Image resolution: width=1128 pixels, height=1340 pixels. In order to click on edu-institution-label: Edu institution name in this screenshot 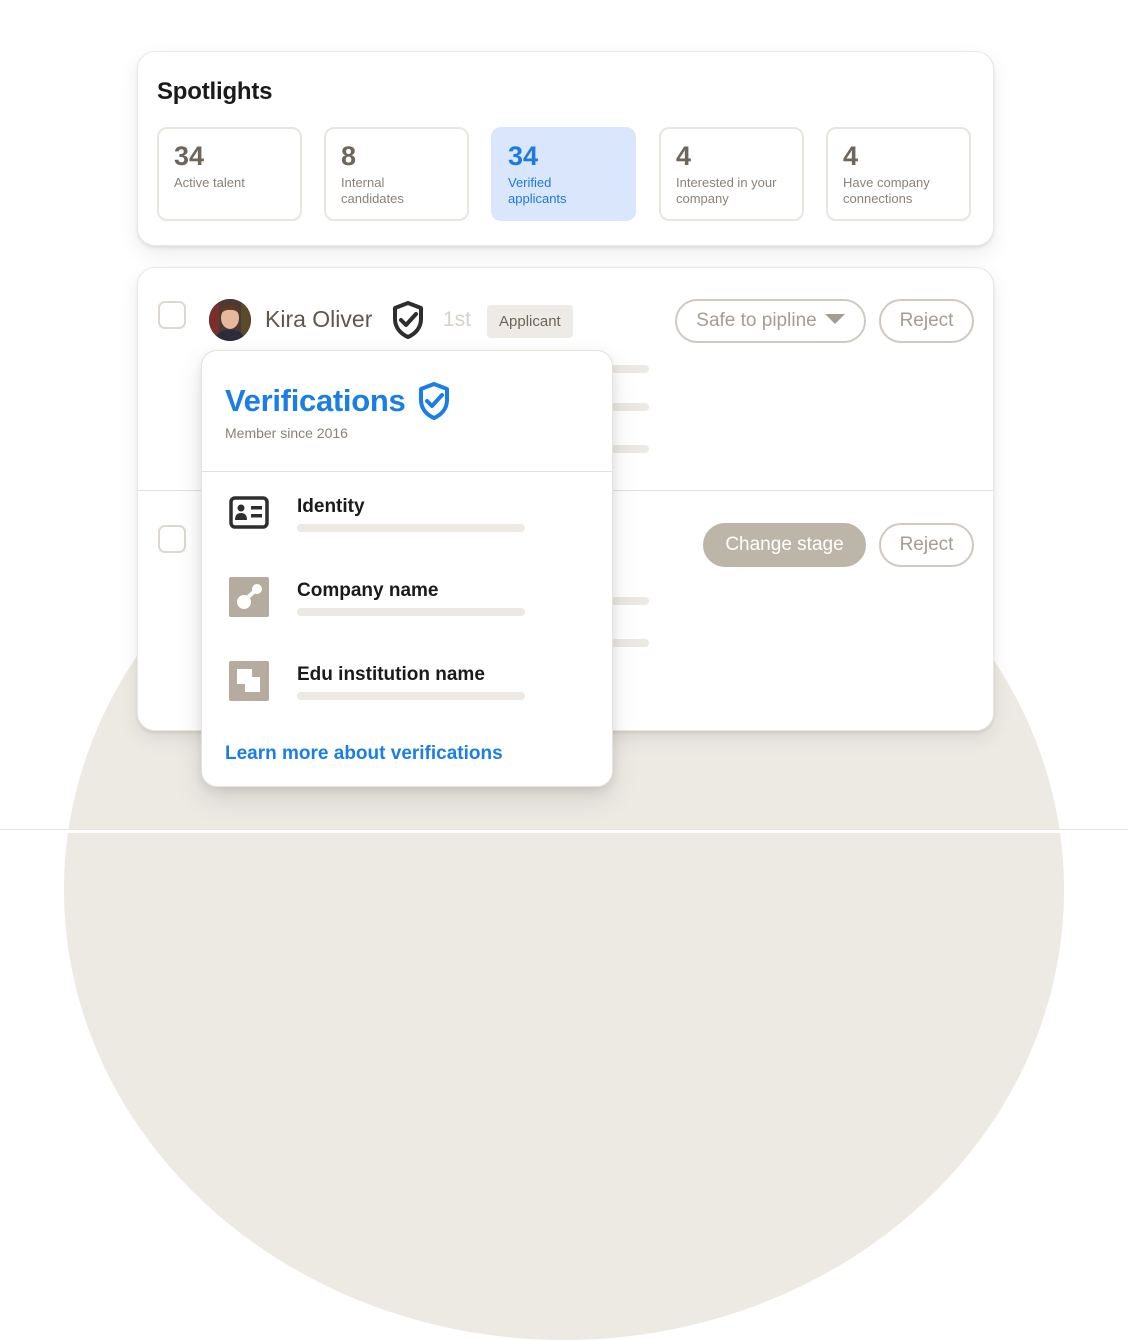, I will do `click(391, 674)`.